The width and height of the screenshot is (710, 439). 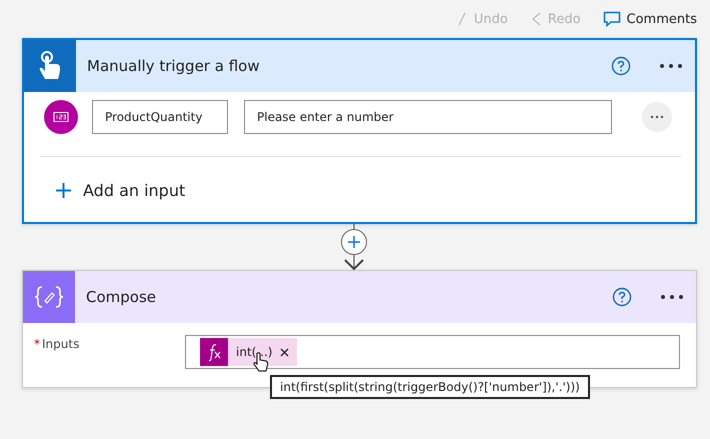 What do you see at coordinates (354, 247) in the screenshot?
I see `connector-drawing` at bounding box center [354, 247].